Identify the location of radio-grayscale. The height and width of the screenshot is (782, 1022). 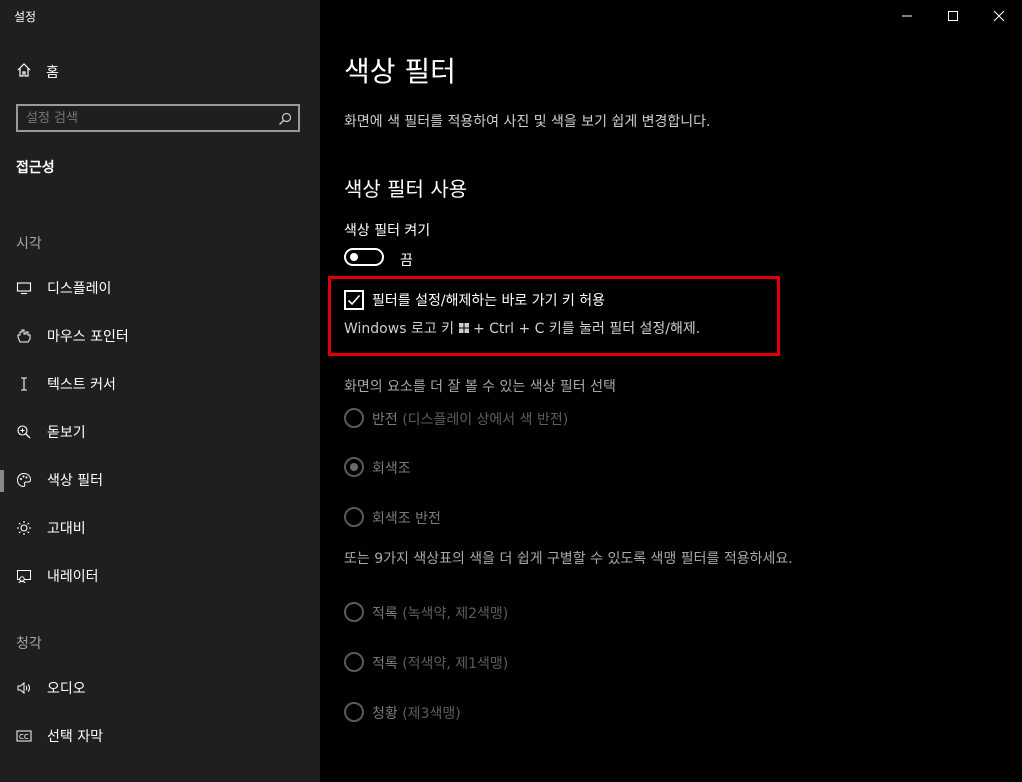
(354, 467).